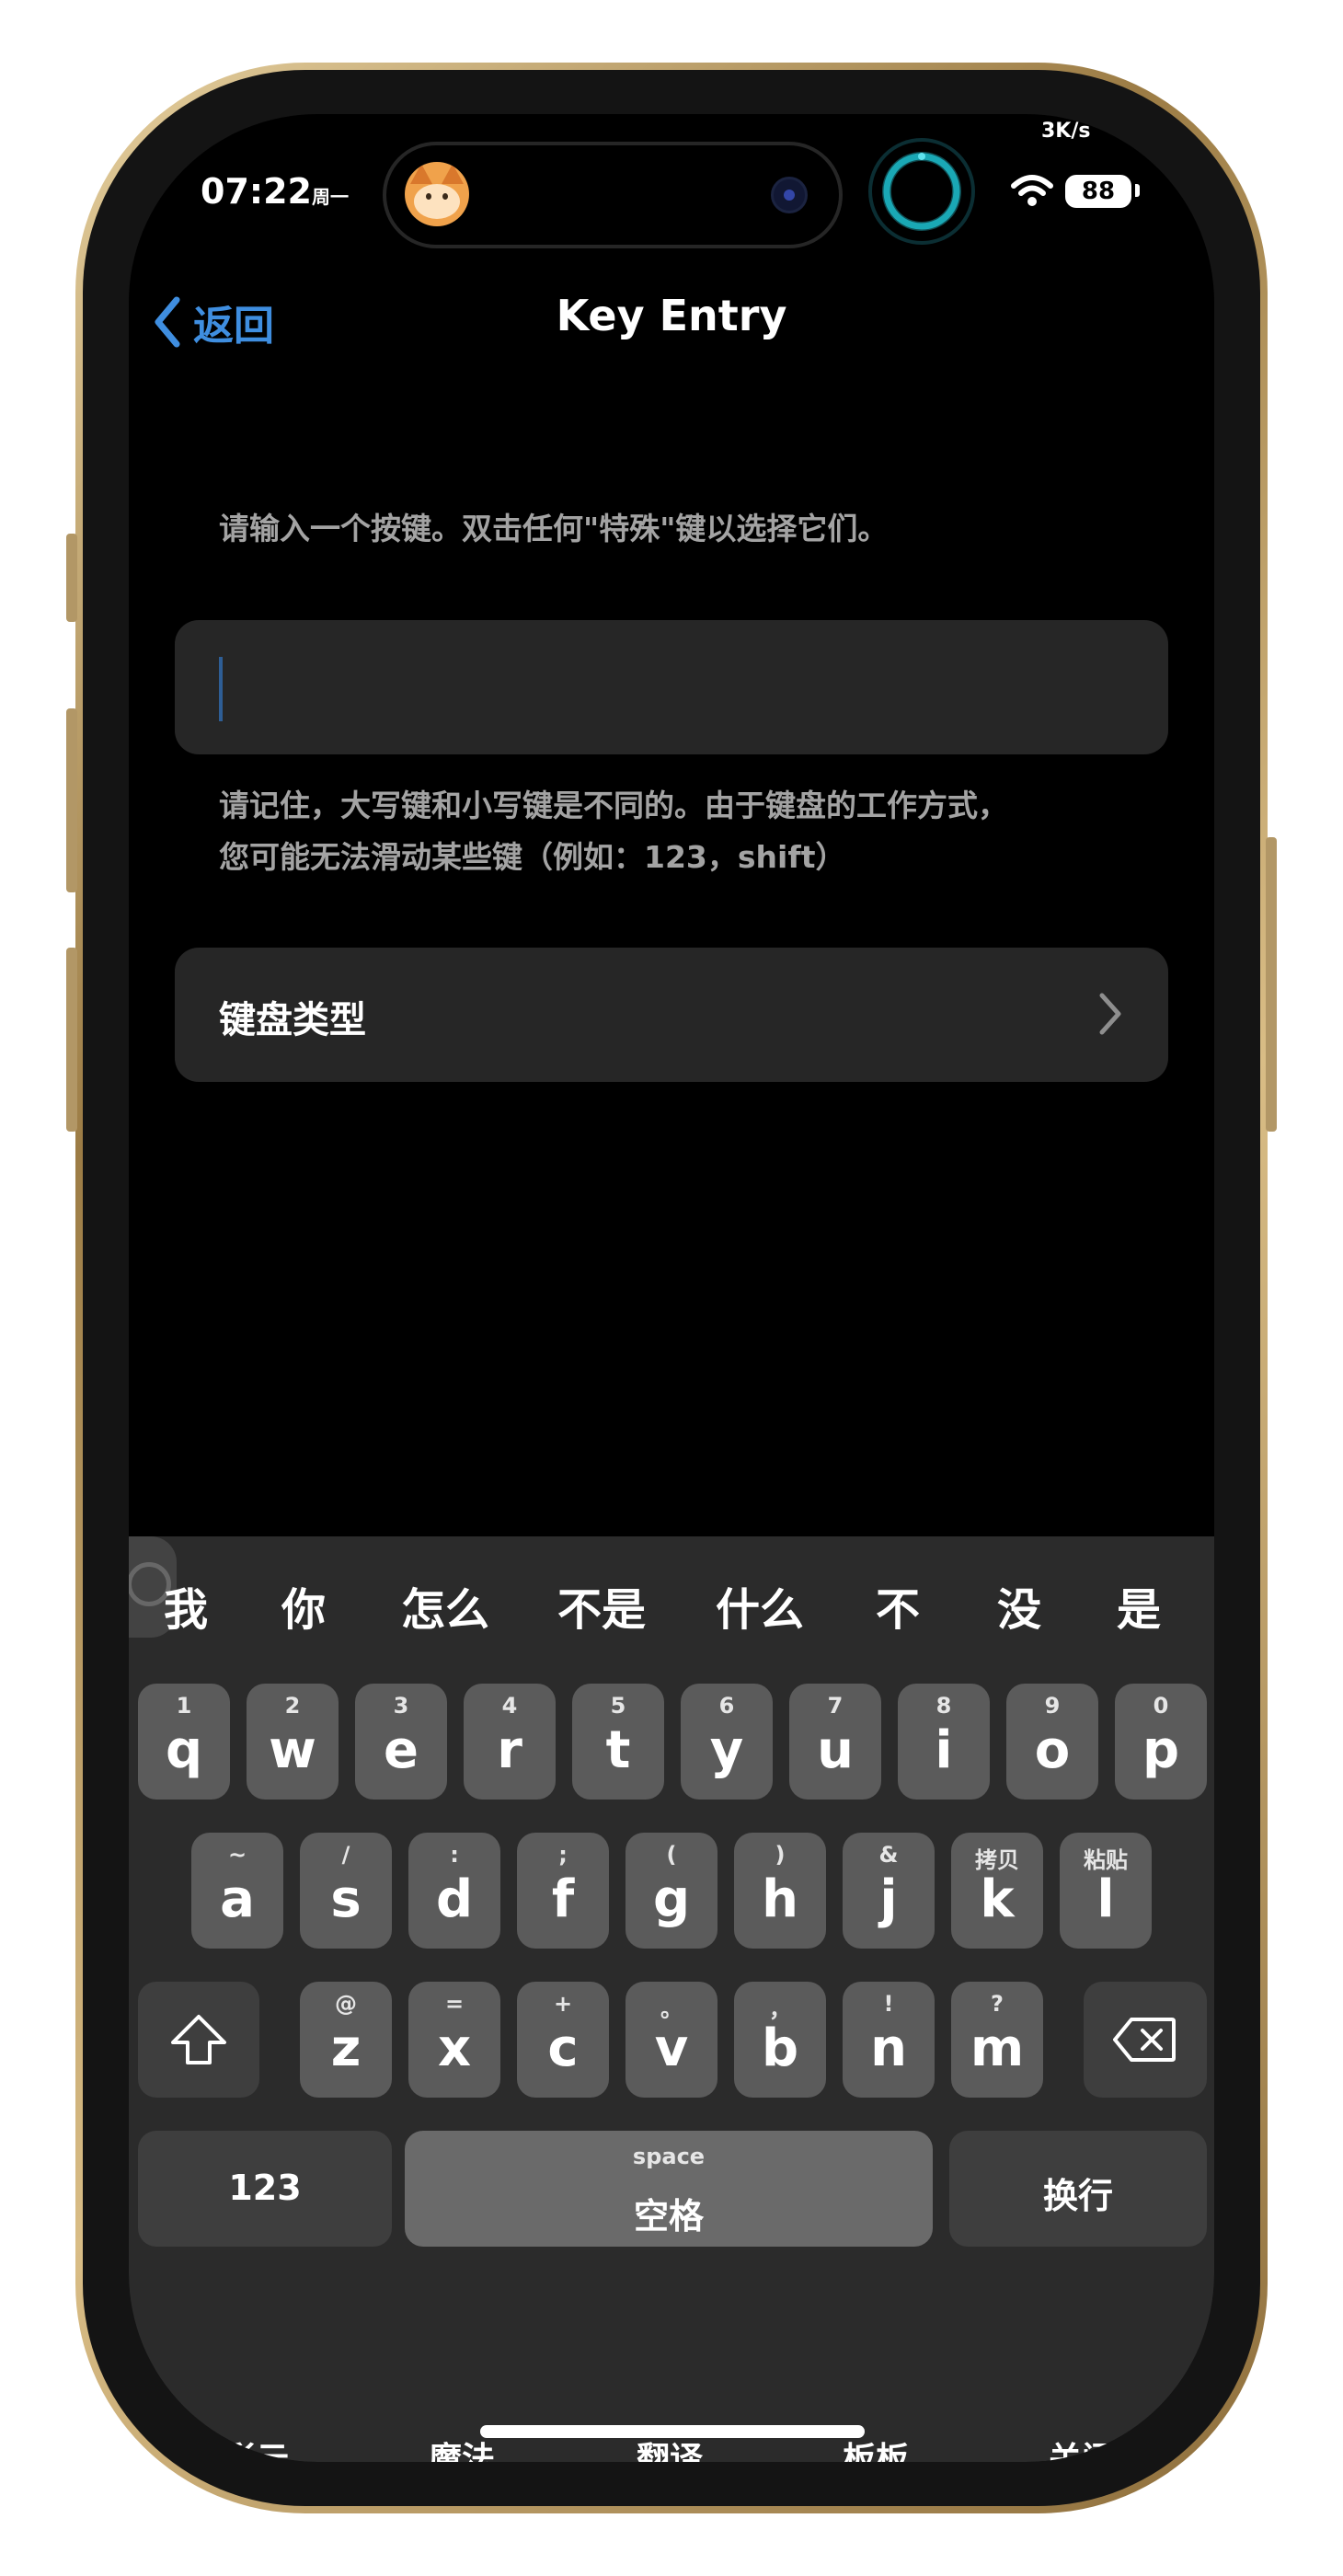 The height and width of the screenshot is (2576, 1343). What do you see at coordinates (293, 1742) in the screenshot?
I see `key-w: 2w` at bounding box center [293, 1742].